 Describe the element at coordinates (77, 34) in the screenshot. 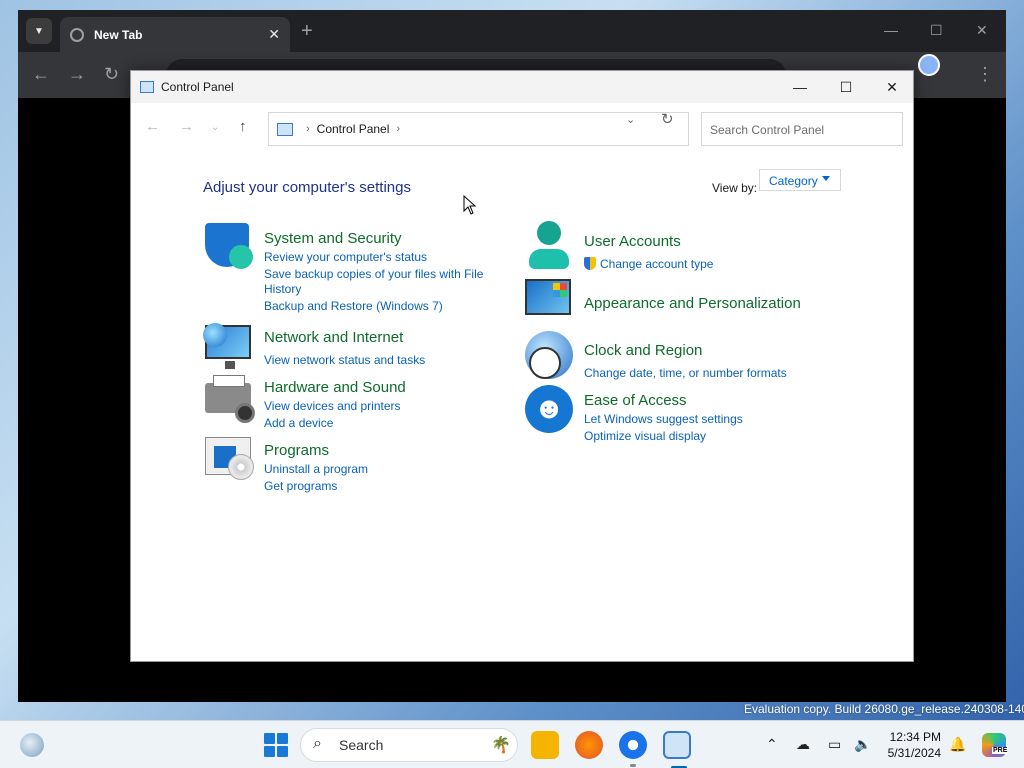

I see `globe-icon` at that location.